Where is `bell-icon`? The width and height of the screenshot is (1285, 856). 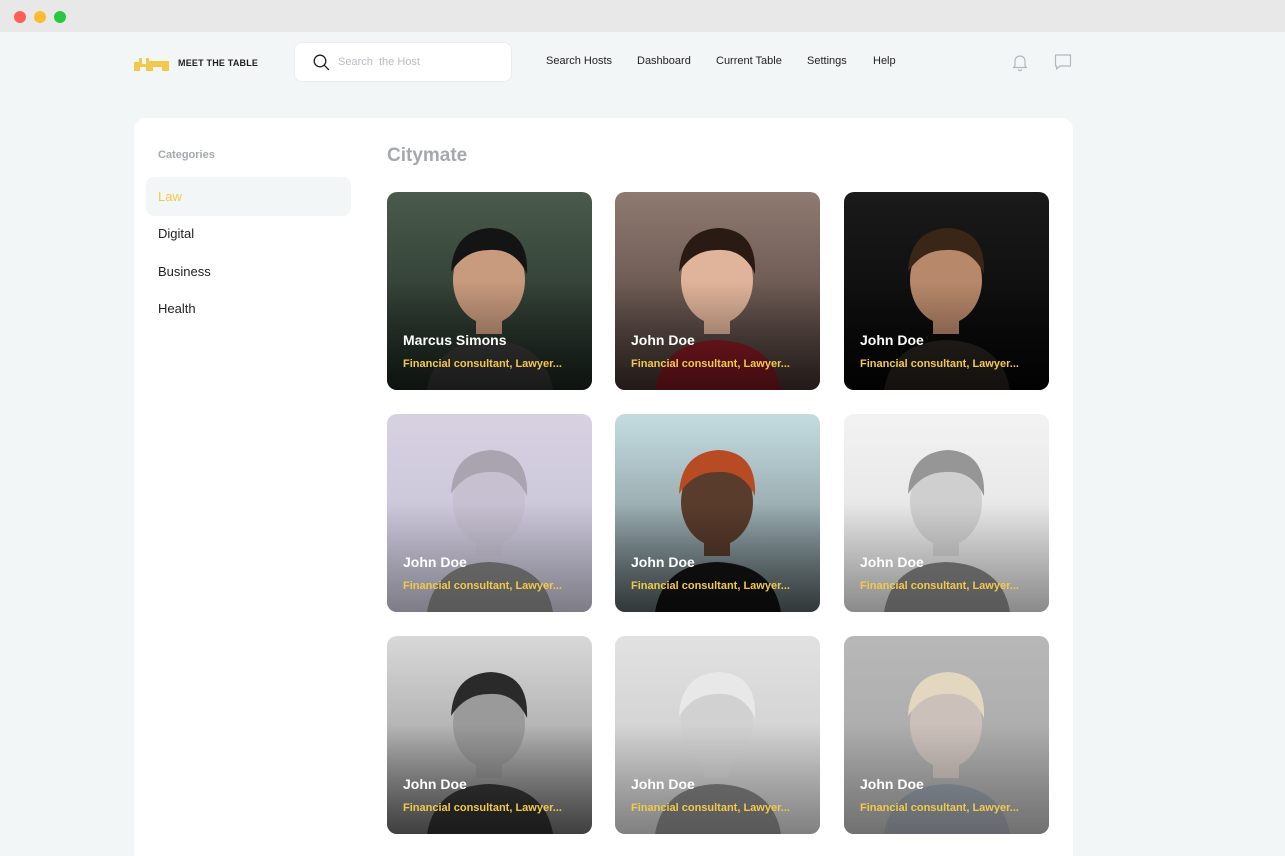 bell-icon is located at coordinates (1020, 62).